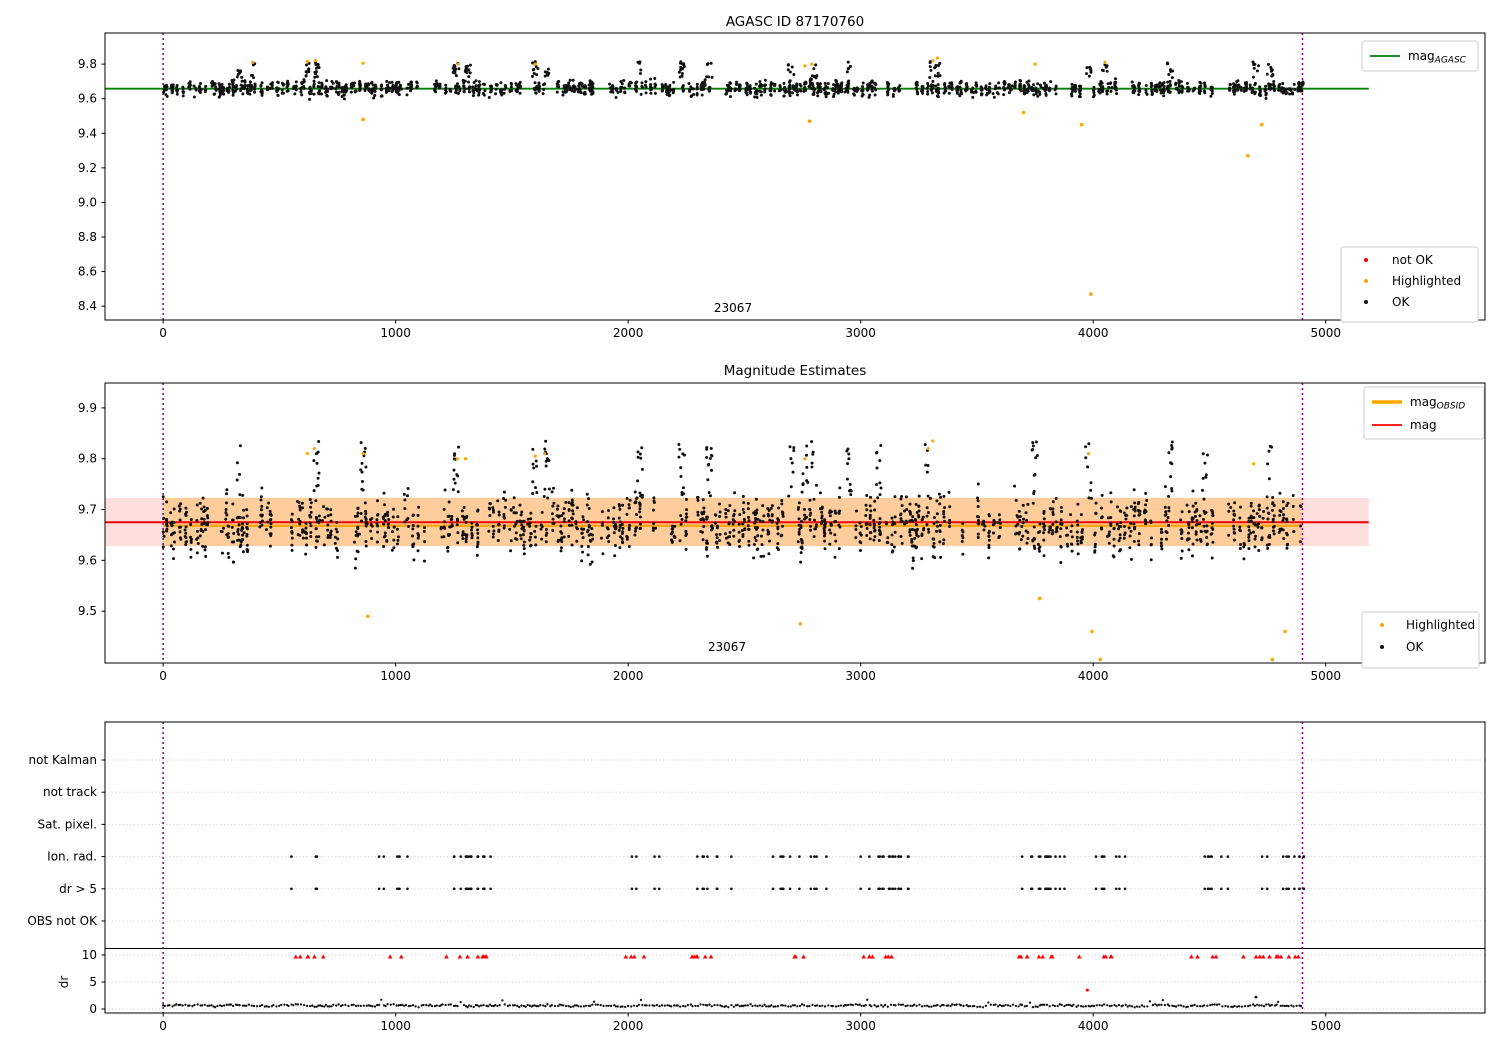 The width and height of the screenshot is (1500, 1054). I want to click on y-tick-label: 9.2, so click(87, 168).